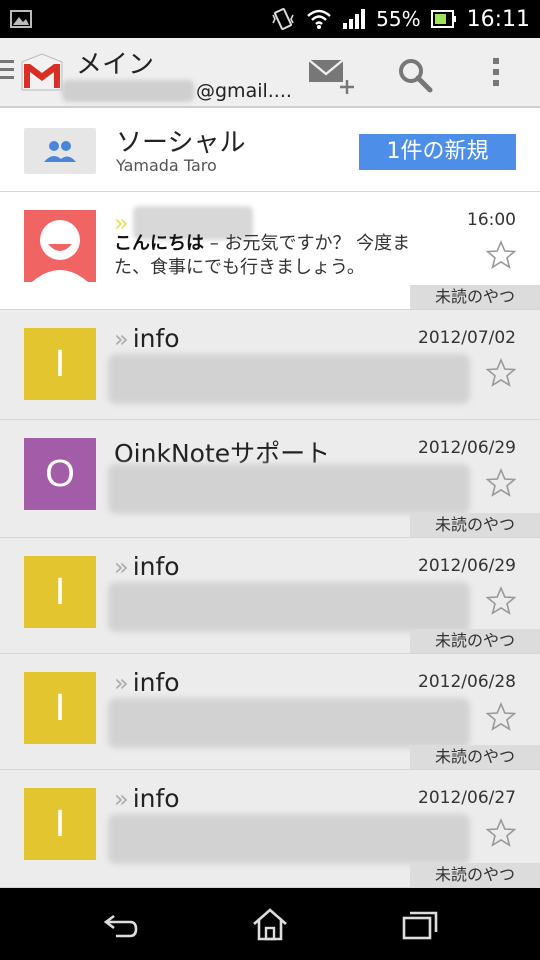 This screenshot has width=540, height=960. Describe the element at coordinates (159, 243) in the screenshot. I see `email-subject: こんにちは` at that location.